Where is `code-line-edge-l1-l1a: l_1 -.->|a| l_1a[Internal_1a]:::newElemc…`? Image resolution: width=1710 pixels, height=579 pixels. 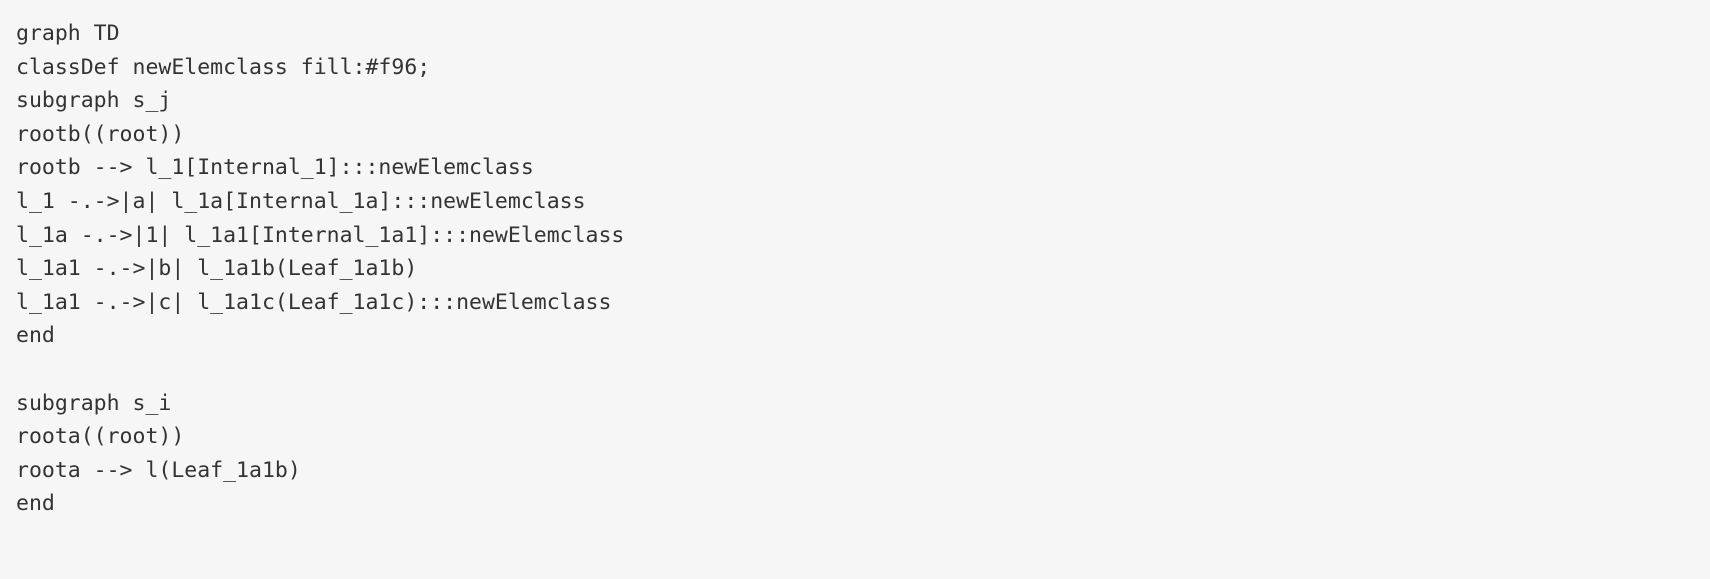 code-line-edge-l1-l1a: l_1 -.->|a| l_1a[Internal_1a]:::newElemc… is located at coordinates (301, 201).